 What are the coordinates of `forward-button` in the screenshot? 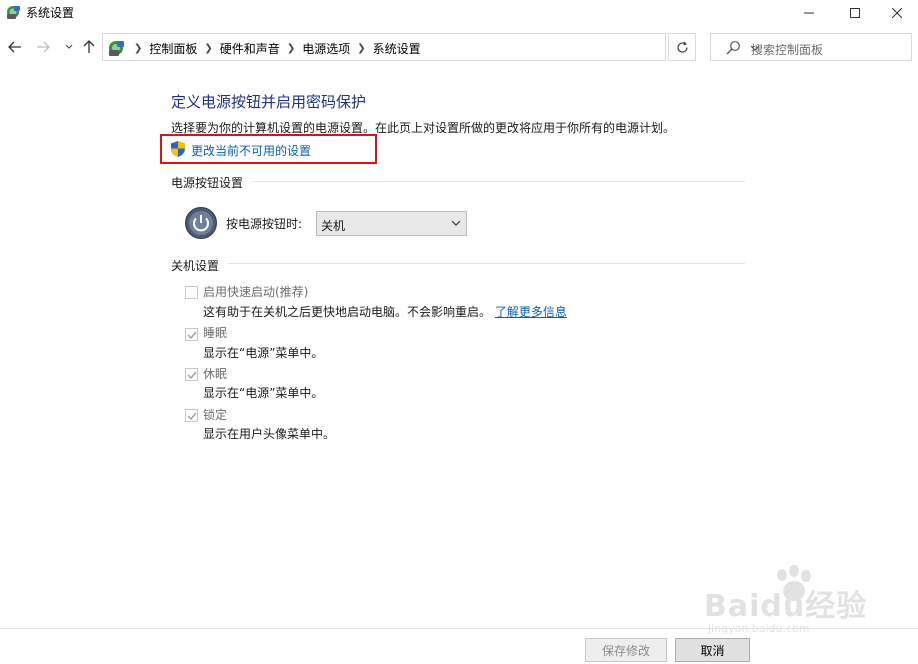 It's located at (43, 47).